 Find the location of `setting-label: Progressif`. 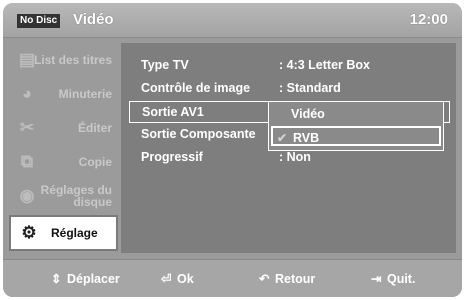

setting-label: Progressif is located at coordinates (172, 157).